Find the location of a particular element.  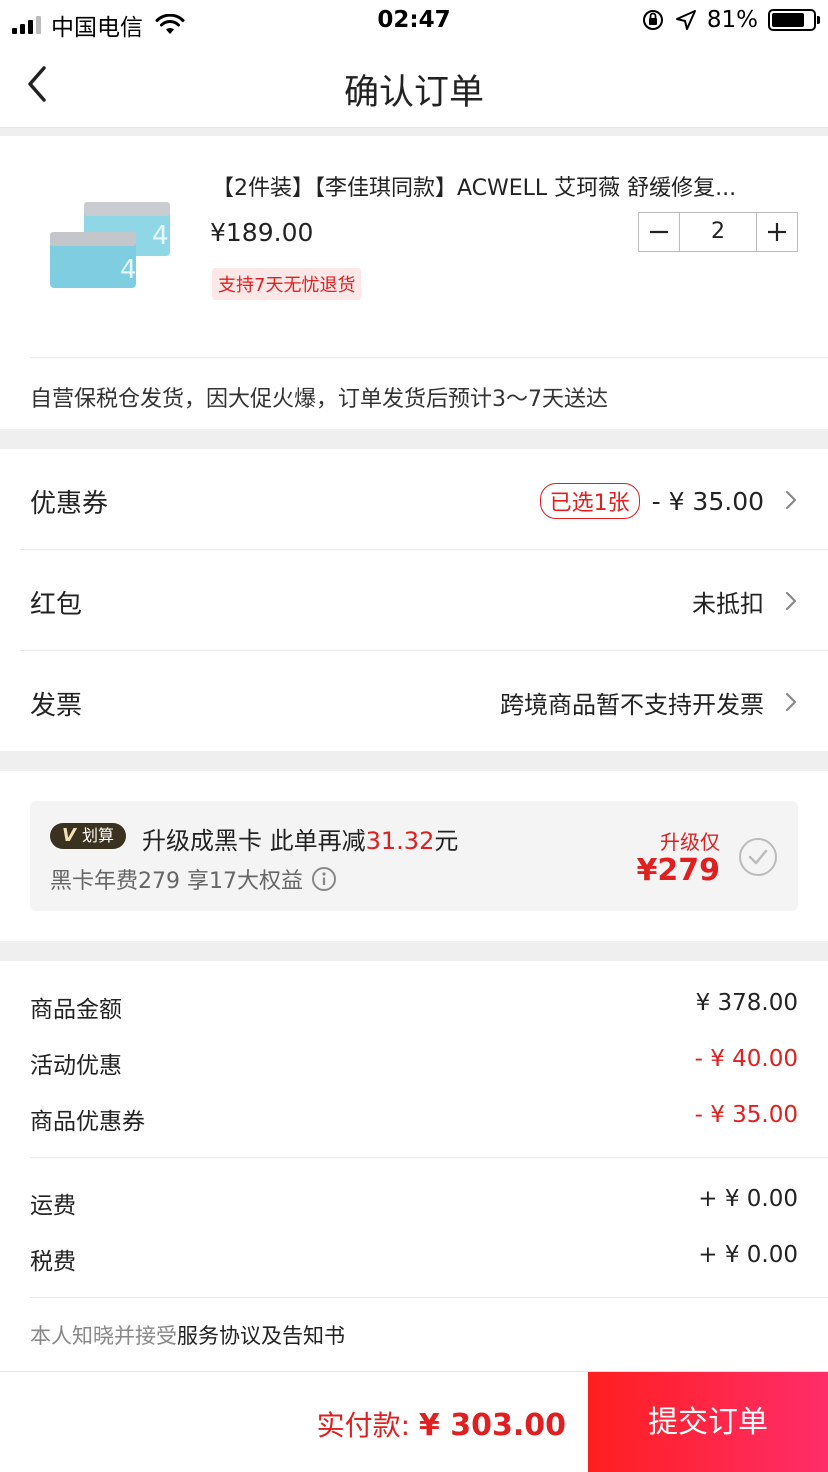

agreement-text: 本人知晓并接受服务协议及告知书 is located at coordinates (187, 1335).